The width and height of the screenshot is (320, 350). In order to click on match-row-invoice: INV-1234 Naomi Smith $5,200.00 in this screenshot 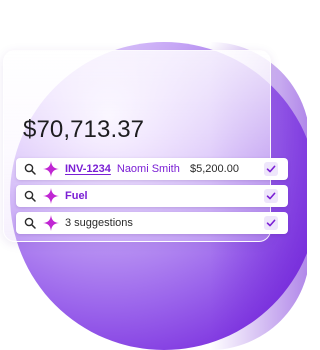, I will do `click(152, 169)`.